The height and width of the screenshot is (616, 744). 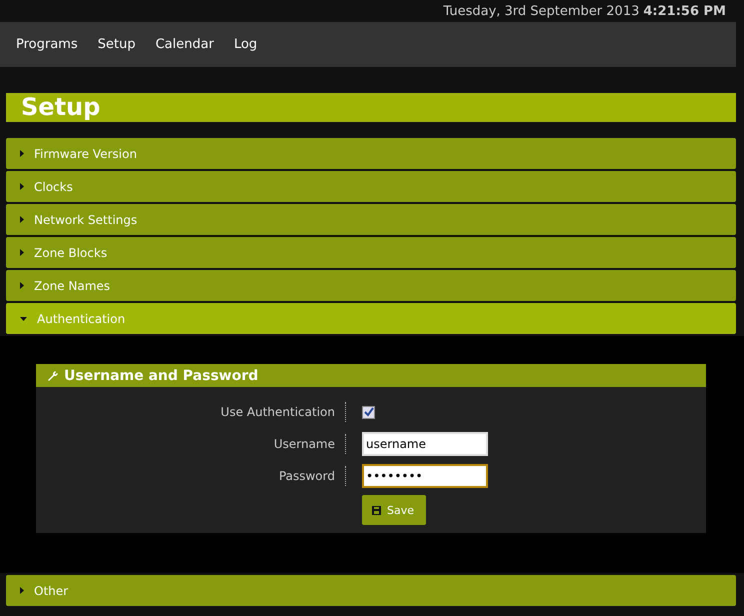 What do you see at coordinates (371, 252) in the screenshot?
I see `accordion-header: Zone Blocks` at bounding box center [371, 252].